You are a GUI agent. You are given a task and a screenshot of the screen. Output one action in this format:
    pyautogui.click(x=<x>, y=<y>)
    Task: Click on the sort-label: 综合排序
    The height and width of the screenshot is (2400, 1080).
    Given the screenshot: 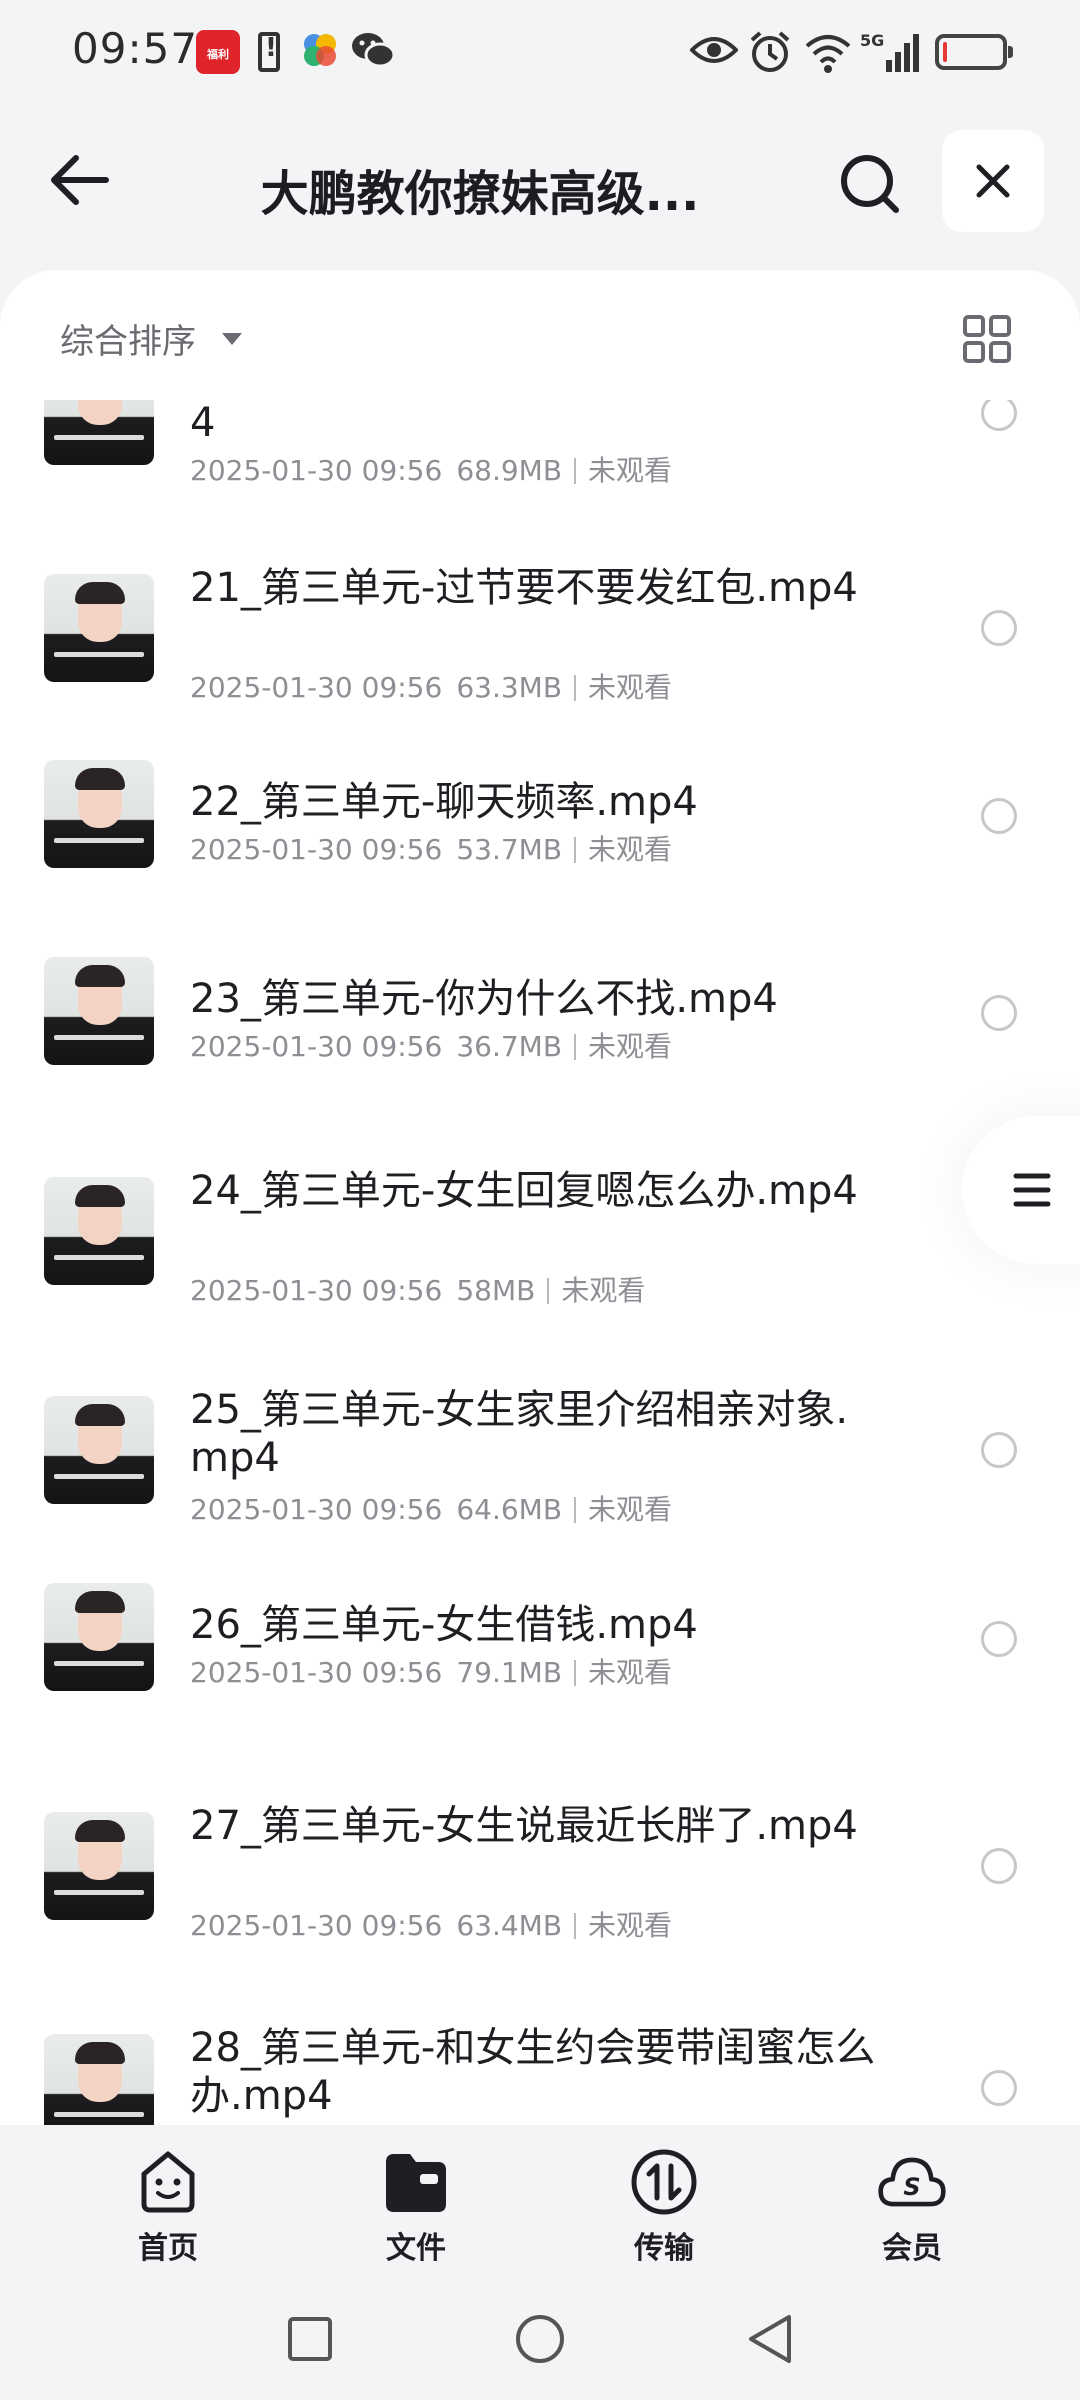 What is the action you would take?
    pyautogui.click(x=128, y=342)
    